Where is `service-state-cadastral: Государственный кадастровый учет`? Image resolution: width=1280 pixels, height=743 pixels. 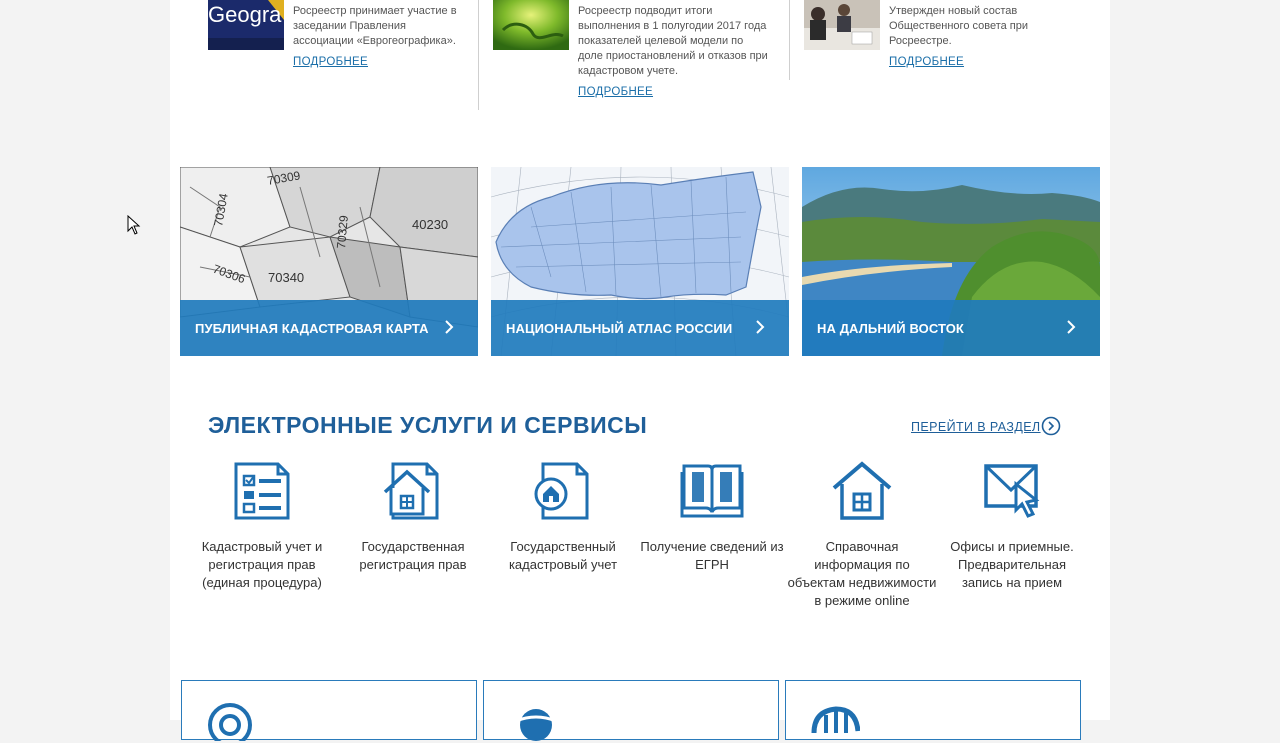
service-state-cadastral: Государственный кадастровый учет is located at coordinates (563, 517).